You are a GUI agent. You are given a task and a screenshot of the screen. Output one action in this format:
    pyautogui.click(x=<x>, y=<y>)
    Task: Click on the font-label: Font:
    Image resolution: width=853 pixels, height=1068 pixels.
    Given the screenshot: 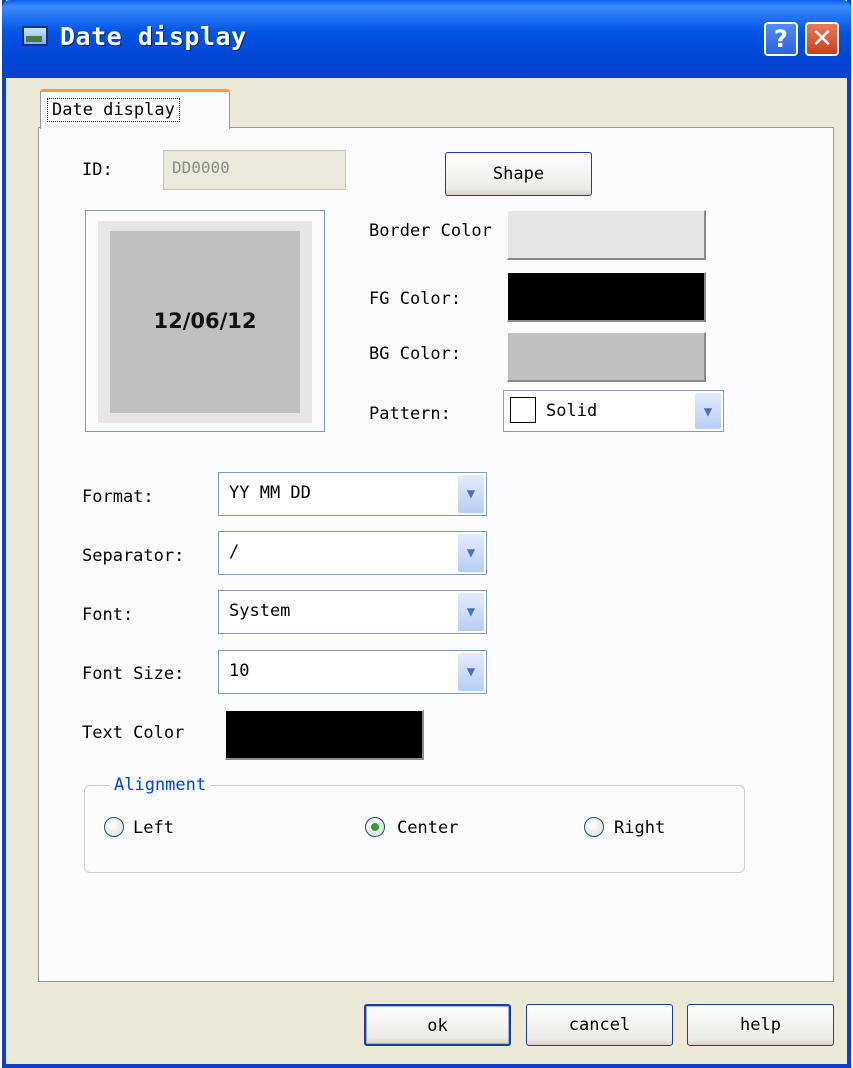 What is the action you would take?
    pyautogui.click(x=108, y=615)
    